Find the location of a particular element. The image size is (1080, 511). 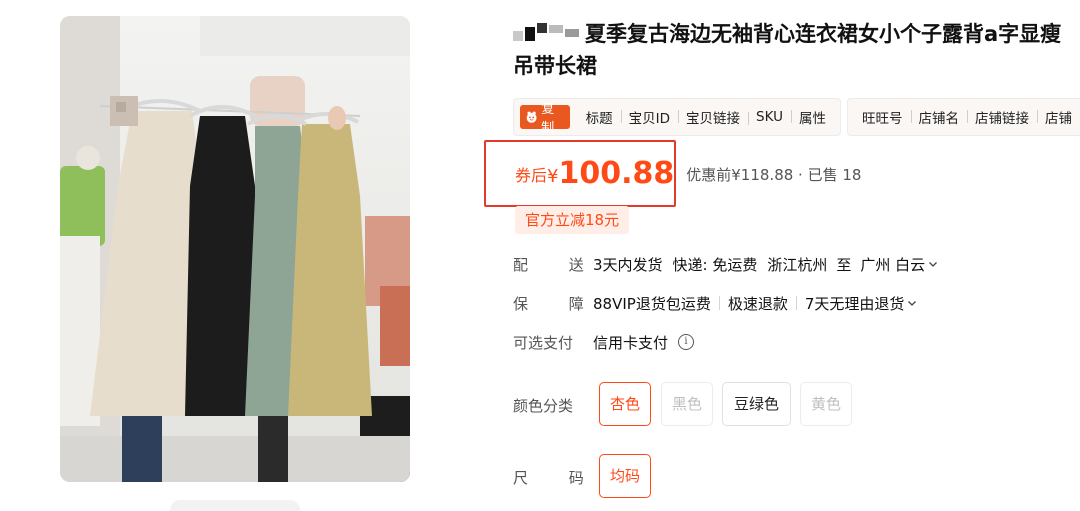

toolbar-attributes: 属性 is located at coordinates (812, 117).